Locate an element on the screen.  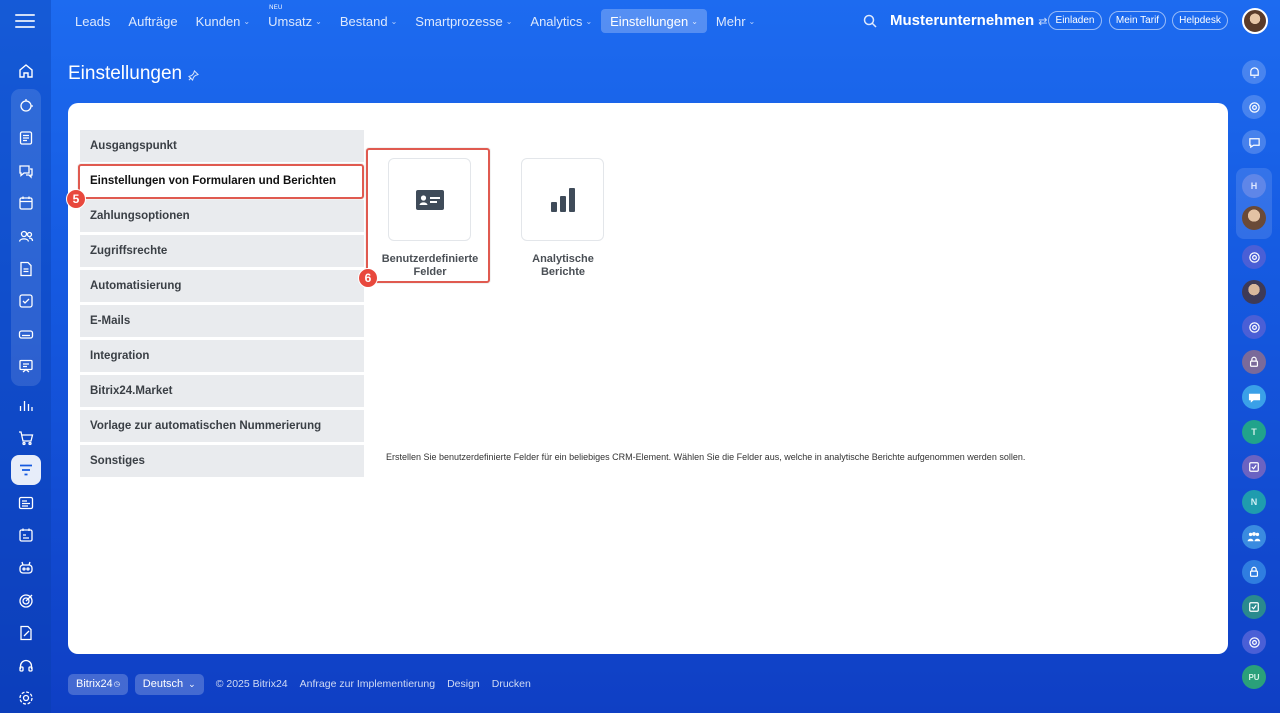
left-sidebar is located at coordinates (25, 356).